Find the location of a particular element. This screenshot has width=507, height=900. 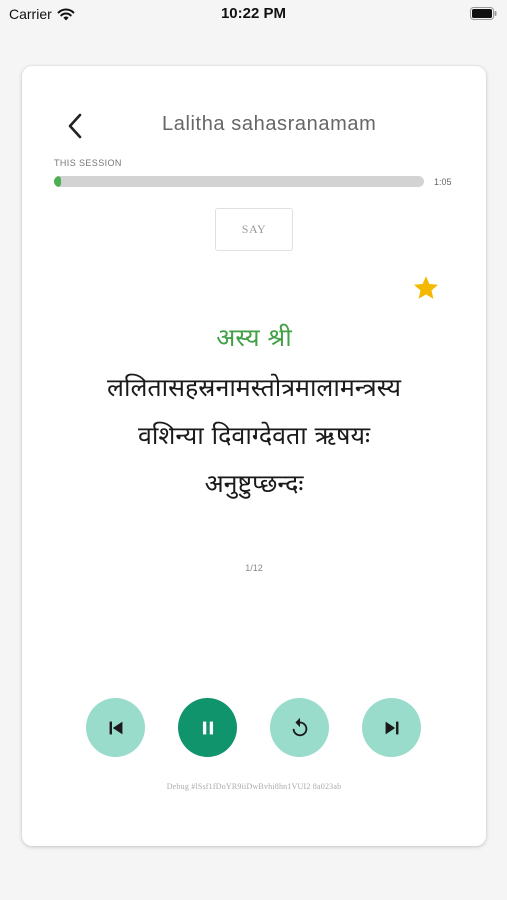

session-label: THIS SESSION is located at coordinates (88, 163).